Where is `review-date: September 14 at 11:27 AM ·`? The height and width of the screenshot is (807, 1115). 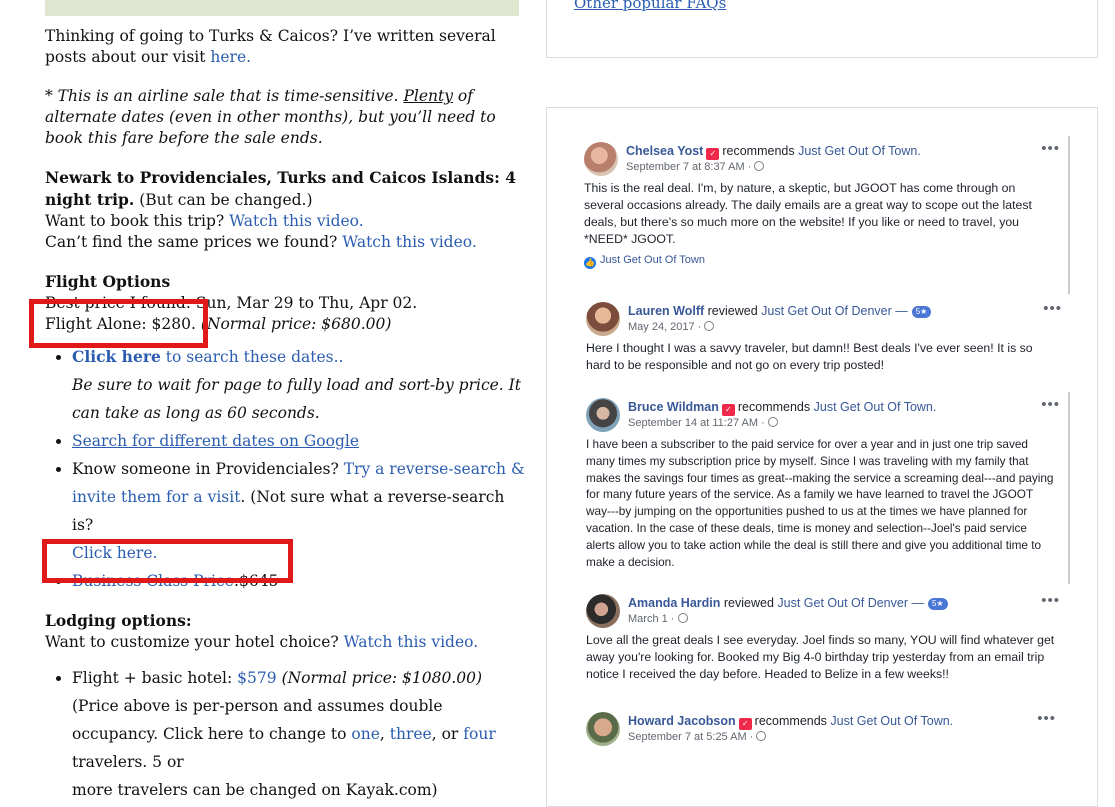 review-date: September 14 at 11:27 AM · is located at coordinates (696, 423).